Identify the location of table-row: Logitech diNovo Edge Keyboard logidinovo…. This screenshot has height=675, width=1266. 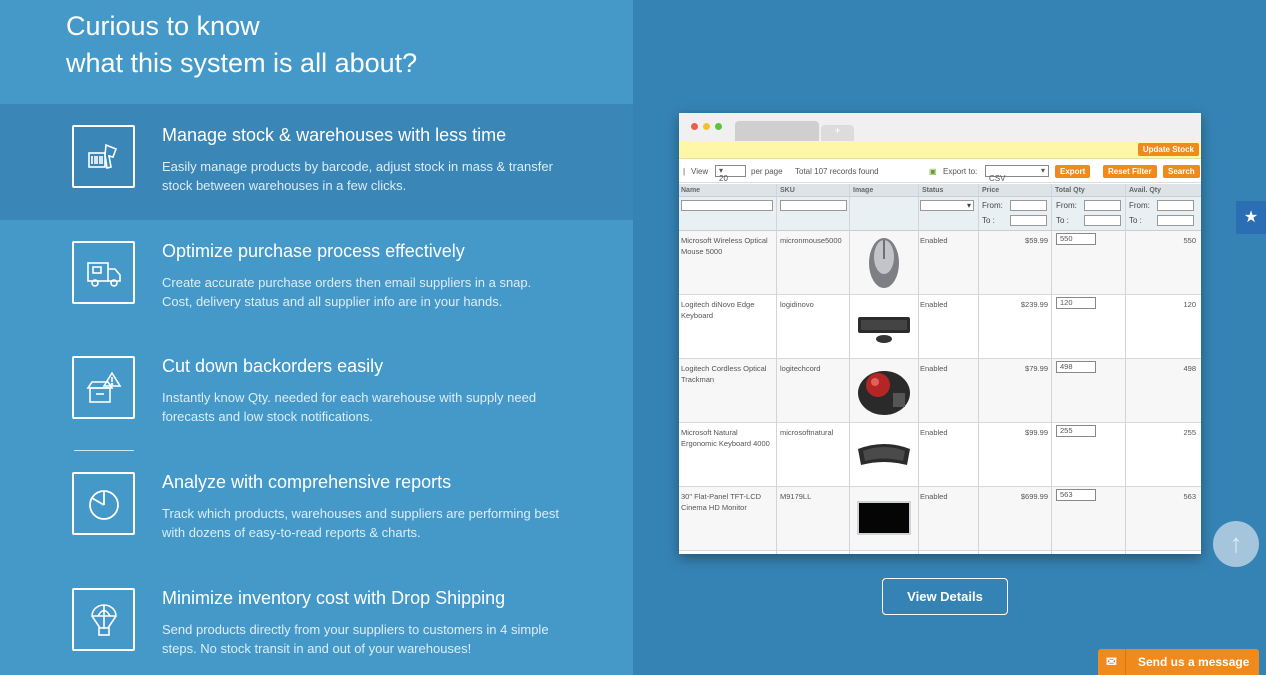
(940, 327).